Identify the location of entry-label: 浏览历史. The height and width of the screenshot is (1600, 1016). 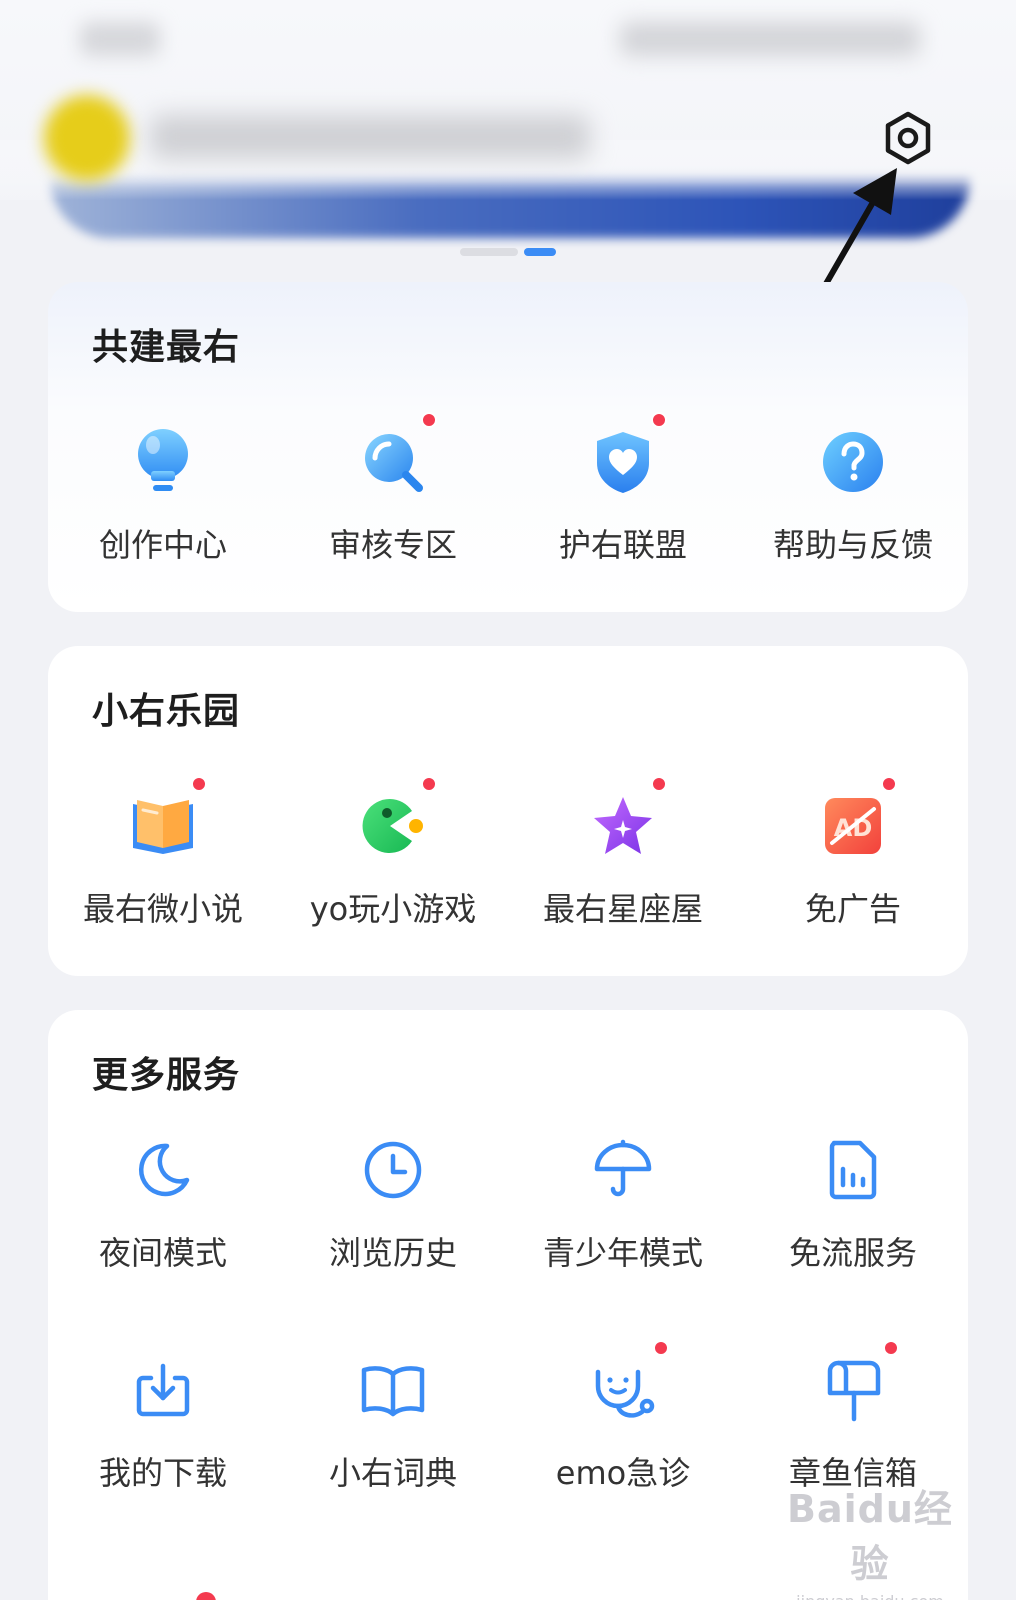
(392, 1253).